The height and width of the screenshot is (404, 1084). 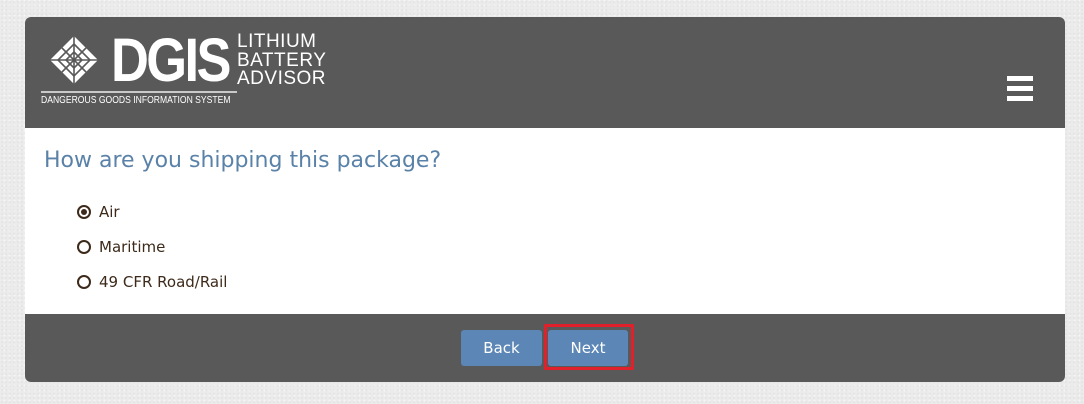 I want to click on option-label-air: Air, so click(x=109, y=211).